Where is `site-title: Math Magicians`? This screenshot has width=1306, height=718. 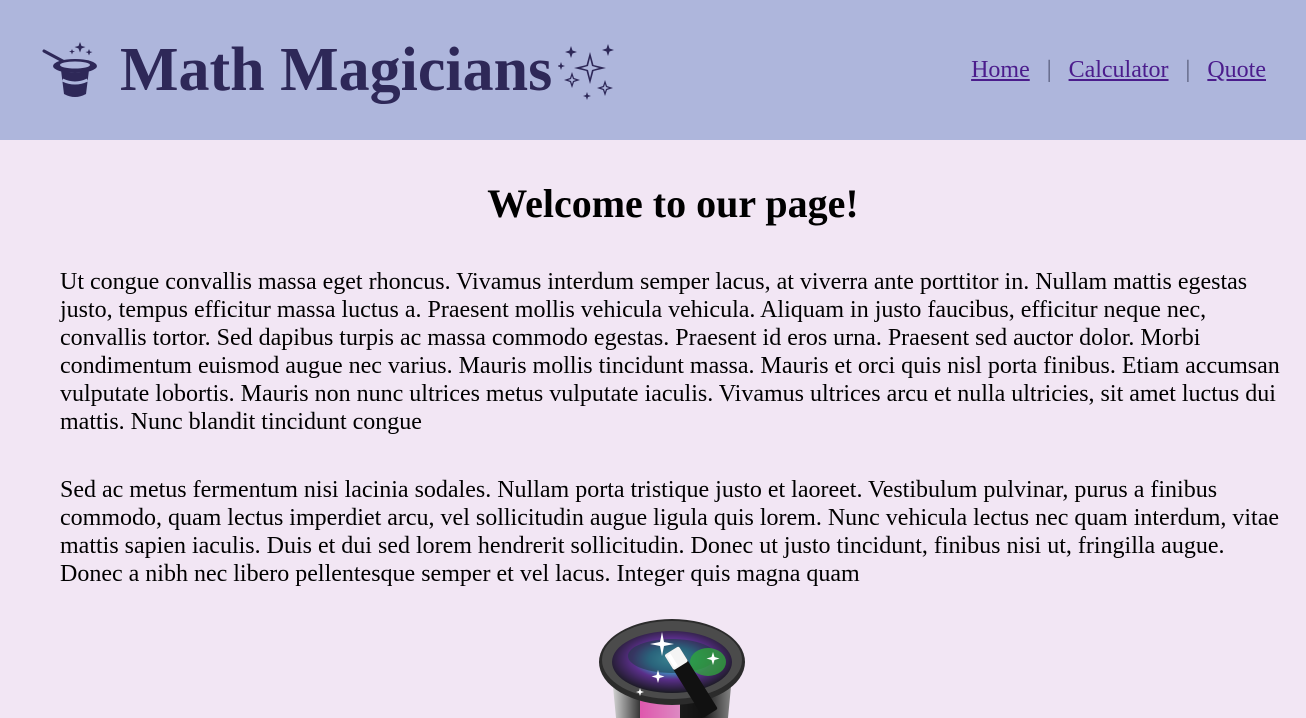
site-title: Math Magicians is located at coordinates (336, 70).